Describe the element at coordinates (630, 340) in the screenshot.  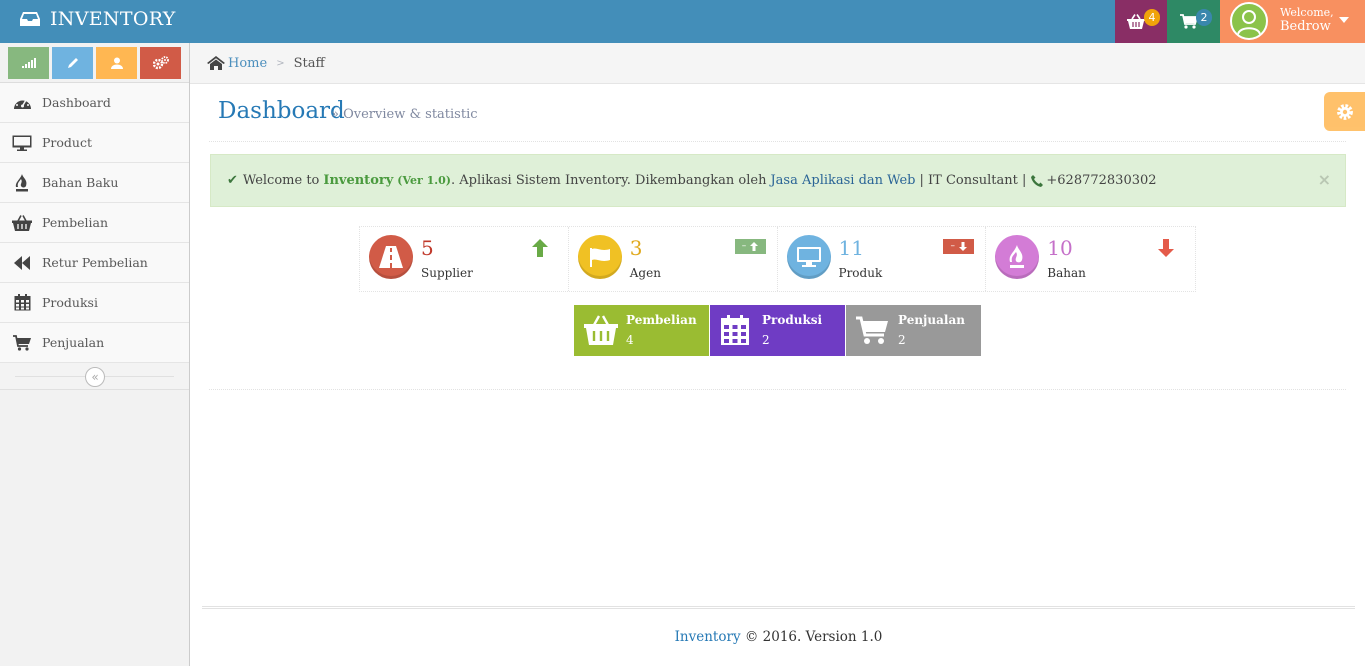
I see `tile-value: 4` at that location.